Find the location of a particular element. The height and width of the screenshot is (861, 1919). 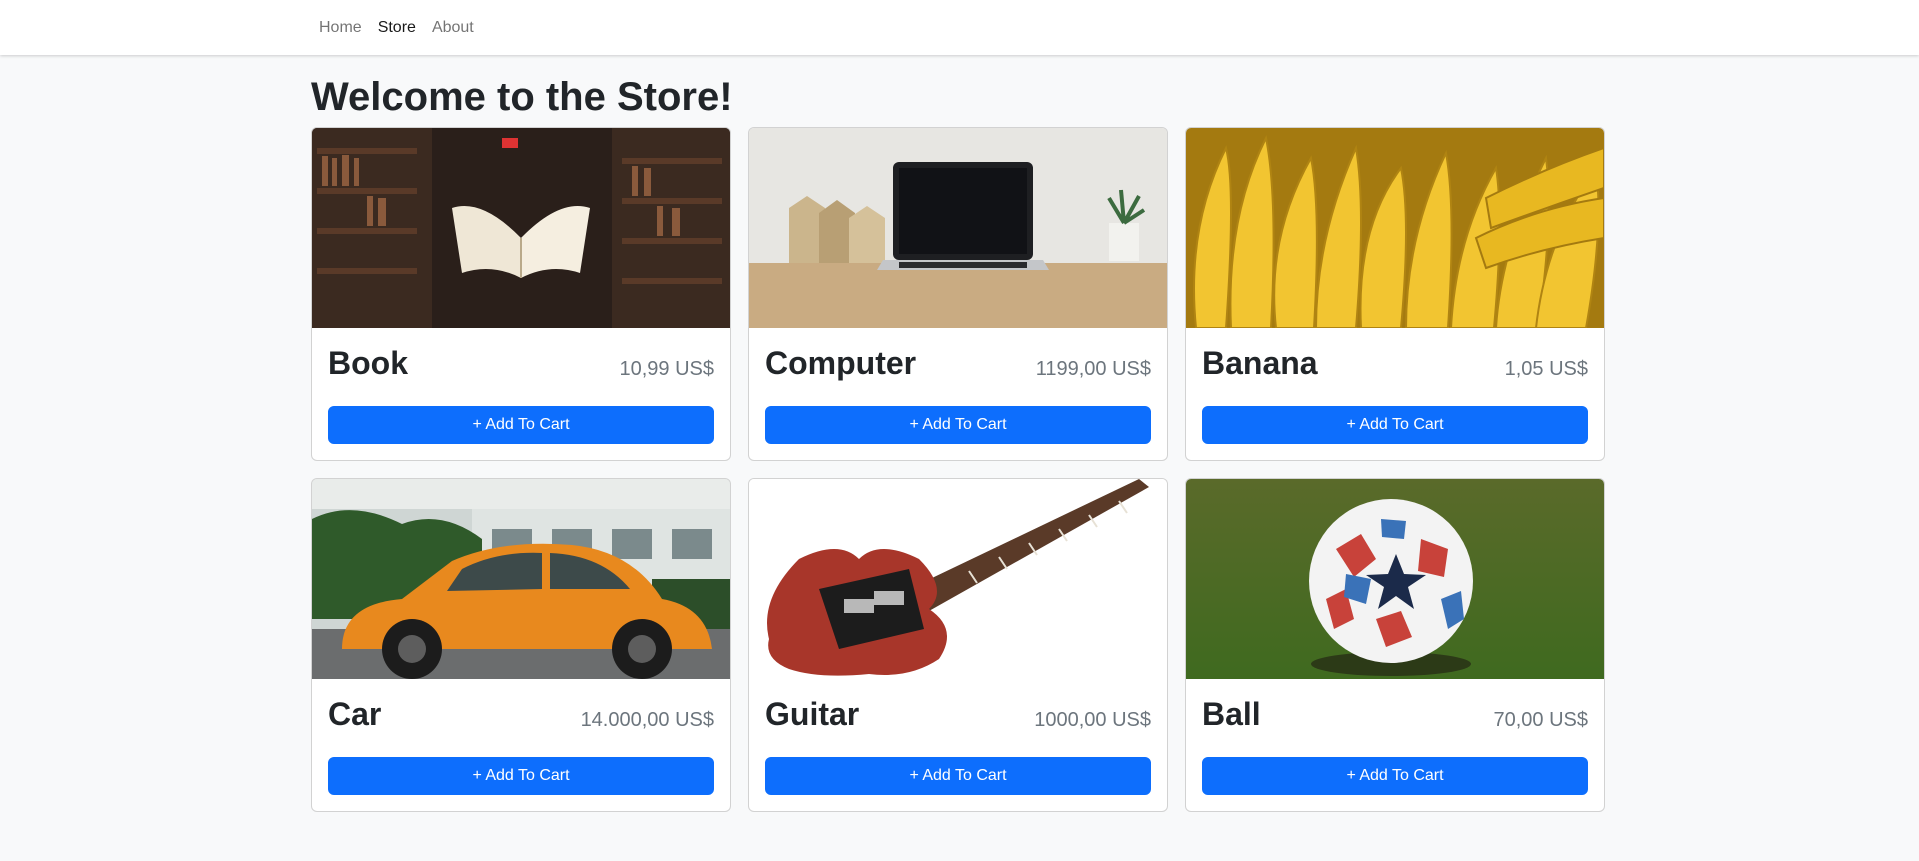

nav-link-store: Store is located at coordinates (397, 28).